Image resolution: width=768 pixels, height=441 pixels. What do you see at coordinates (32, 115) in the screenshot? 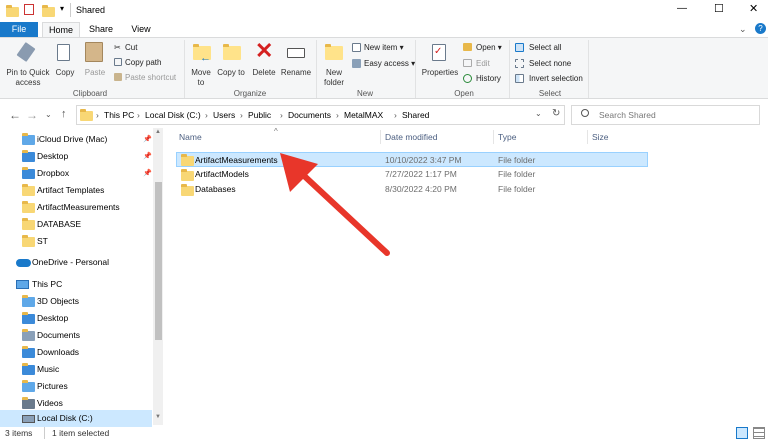
I see `forward-button: →` at bounding box center [32, 115].